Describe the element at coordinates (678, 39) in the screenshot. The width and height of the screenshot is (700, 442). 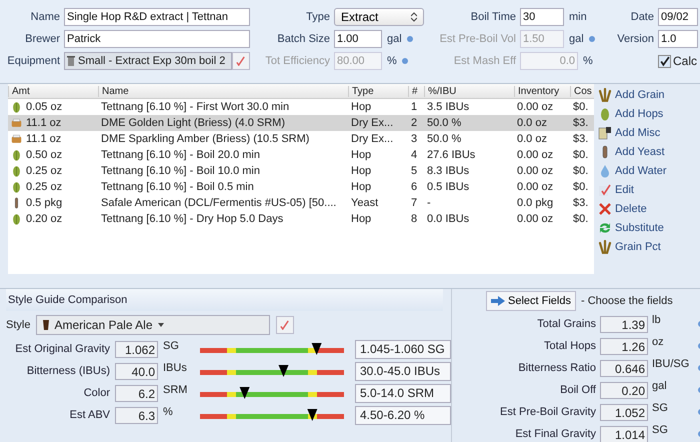
I see `version-field: 1.0` at that location.